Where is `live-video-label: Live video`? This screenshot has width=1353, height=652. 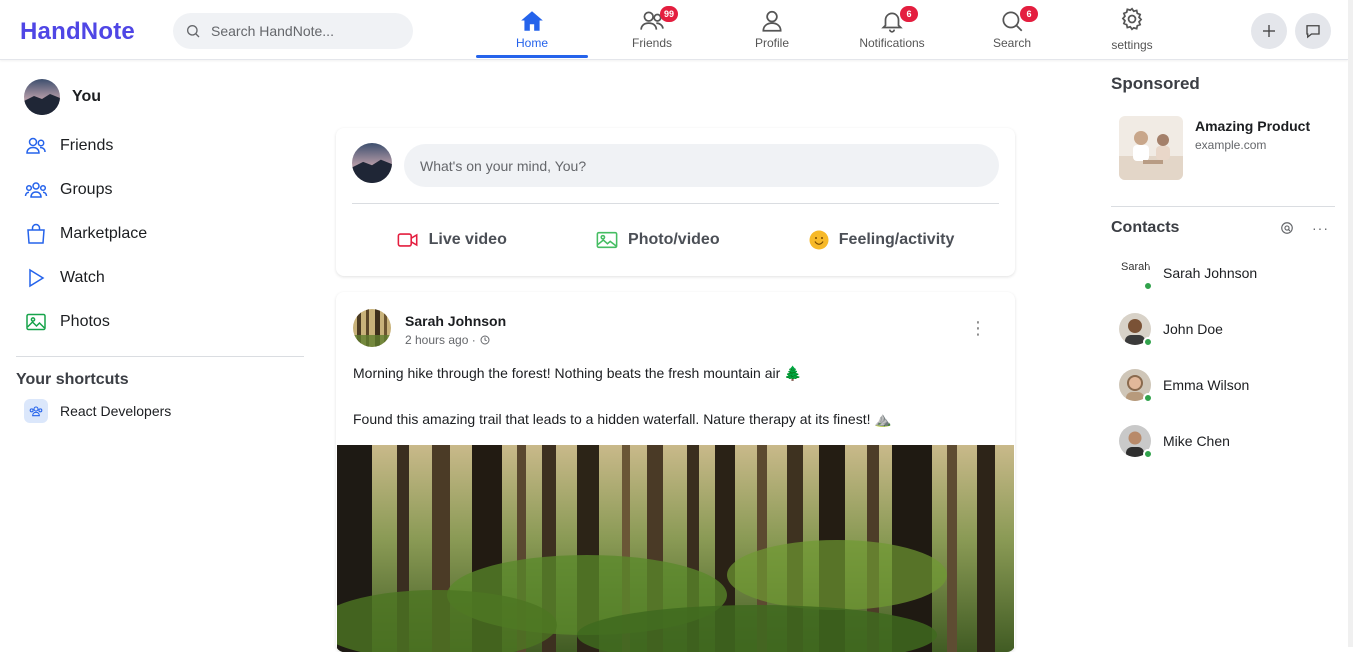 live-video-label: Live video is located at coordinates (467, 239).